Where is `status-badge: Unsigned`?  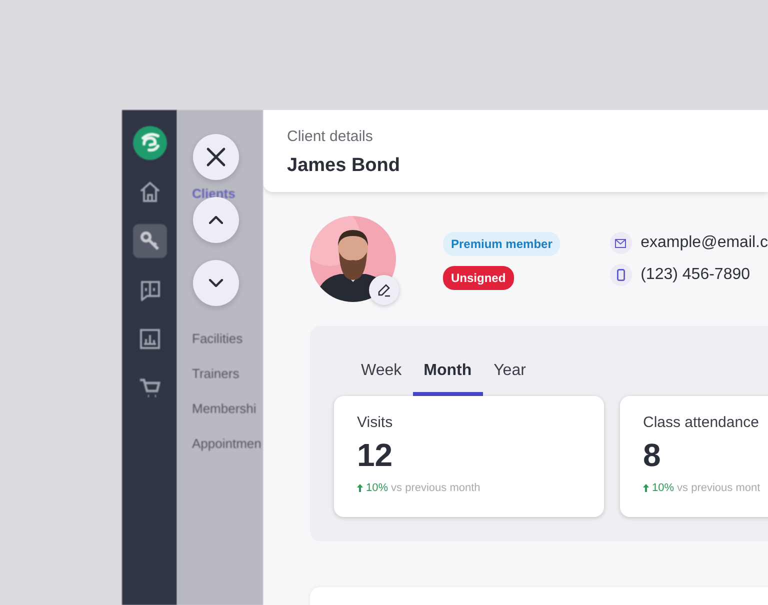 status-badge: Unsigned is located at coordinates (478, 278).